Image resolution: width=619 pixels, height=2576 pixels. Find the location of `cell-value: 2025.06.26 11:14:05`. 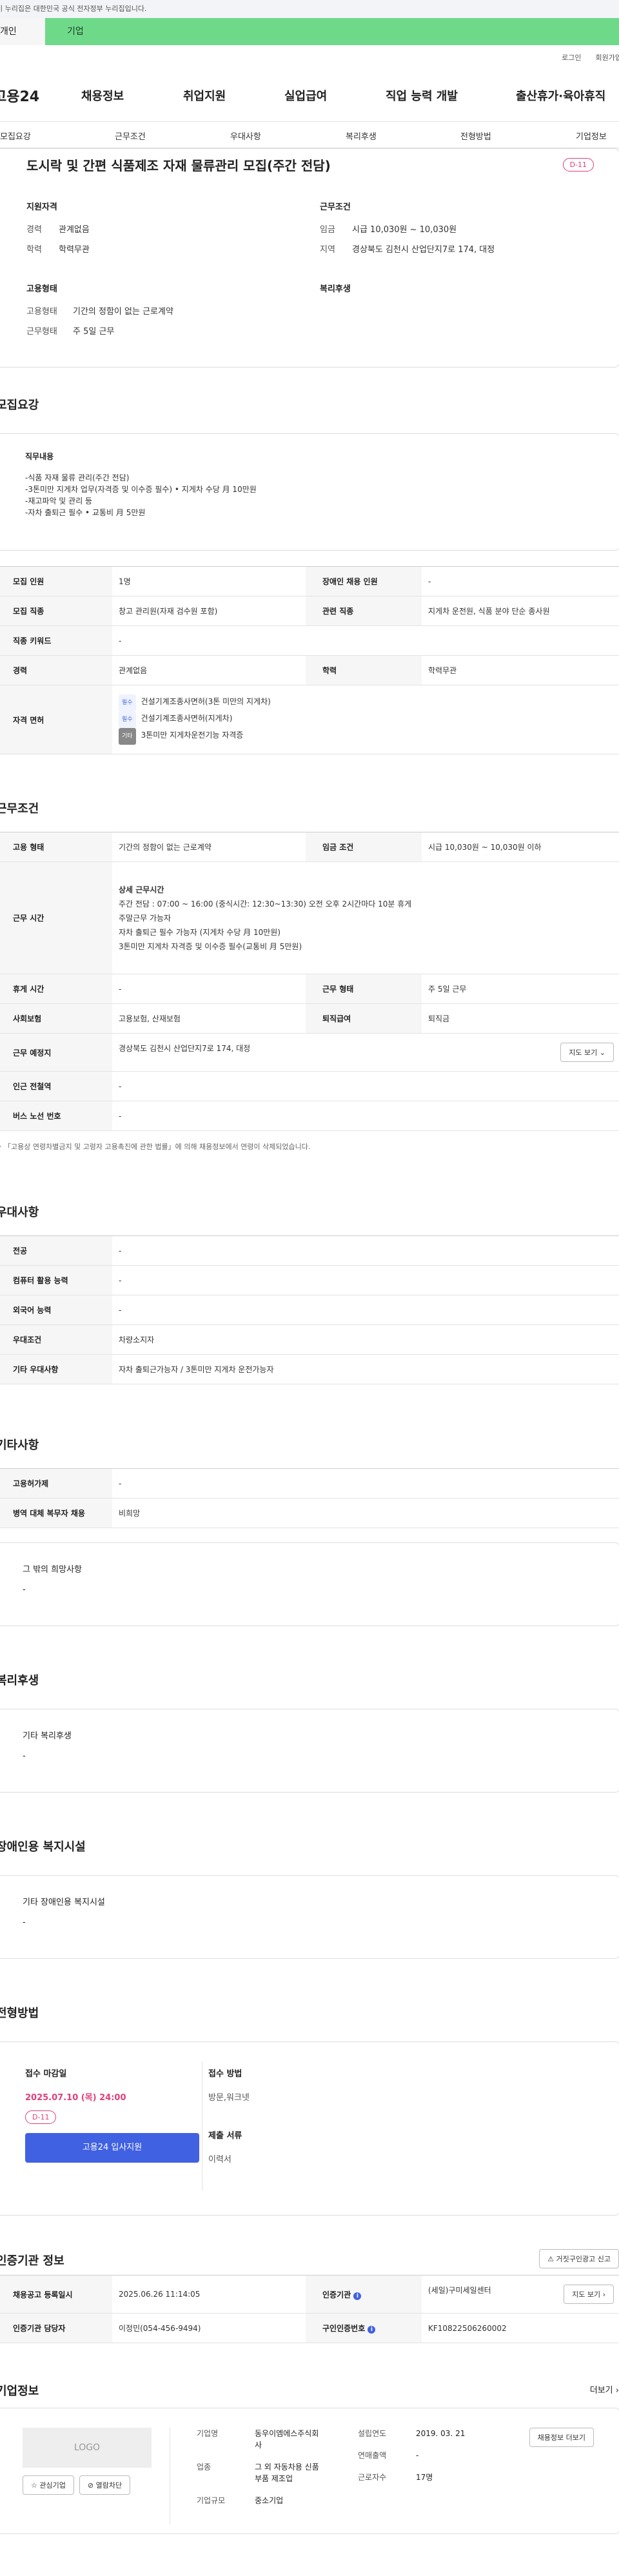

cell-value: 2025.06.26 11:14:05 is located at coordinates (209, 2294).